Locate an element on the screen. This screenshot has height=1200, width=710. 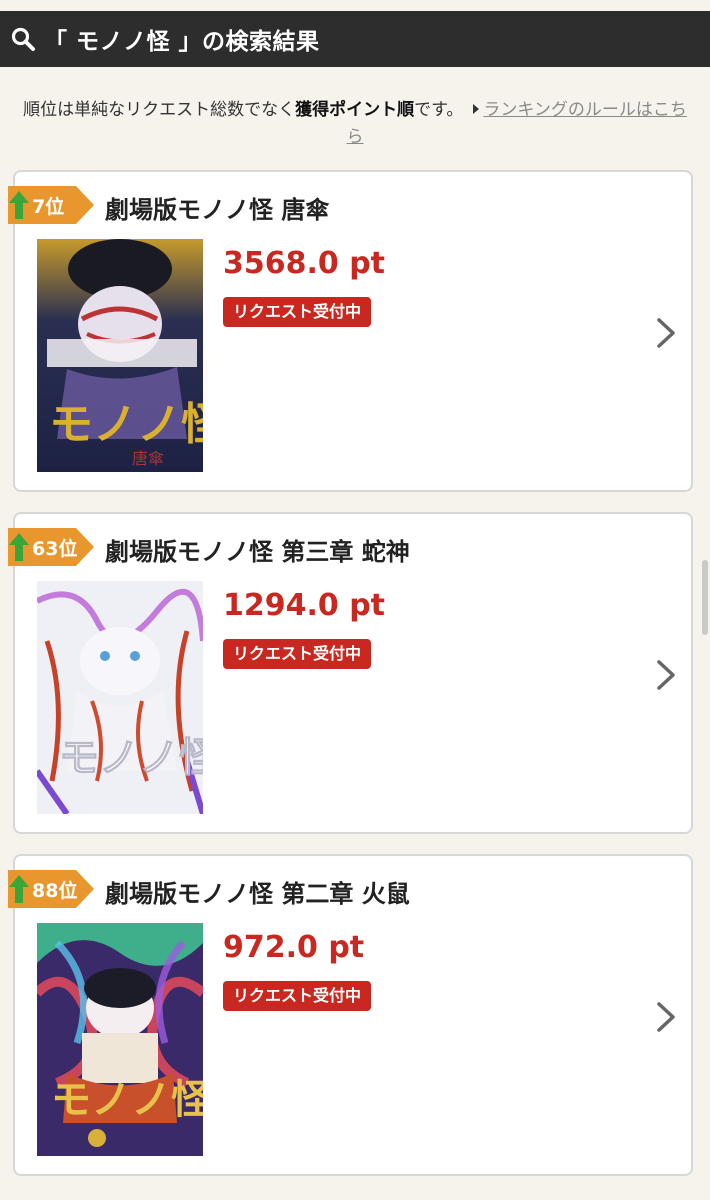
search-results-header: 「 モノノ怪 」の検索結果 is located at coordinates (355, 39).